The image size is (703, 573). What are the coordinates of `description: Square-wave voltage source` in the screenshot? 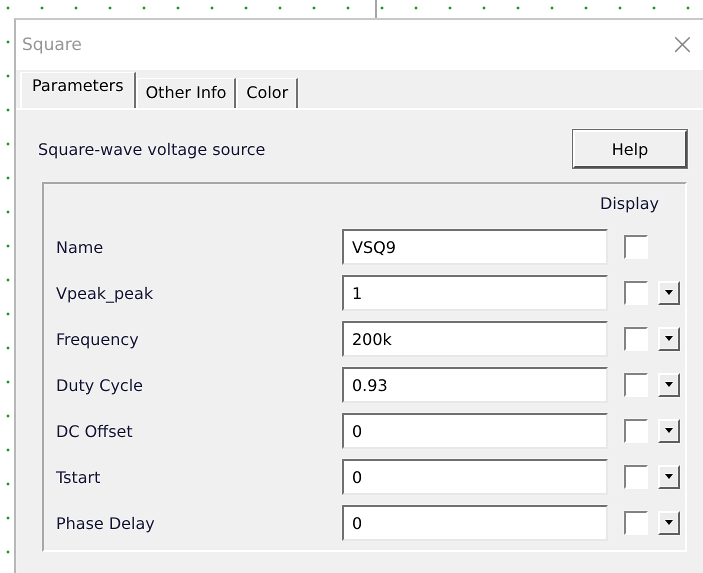 It's located at (152, 149).